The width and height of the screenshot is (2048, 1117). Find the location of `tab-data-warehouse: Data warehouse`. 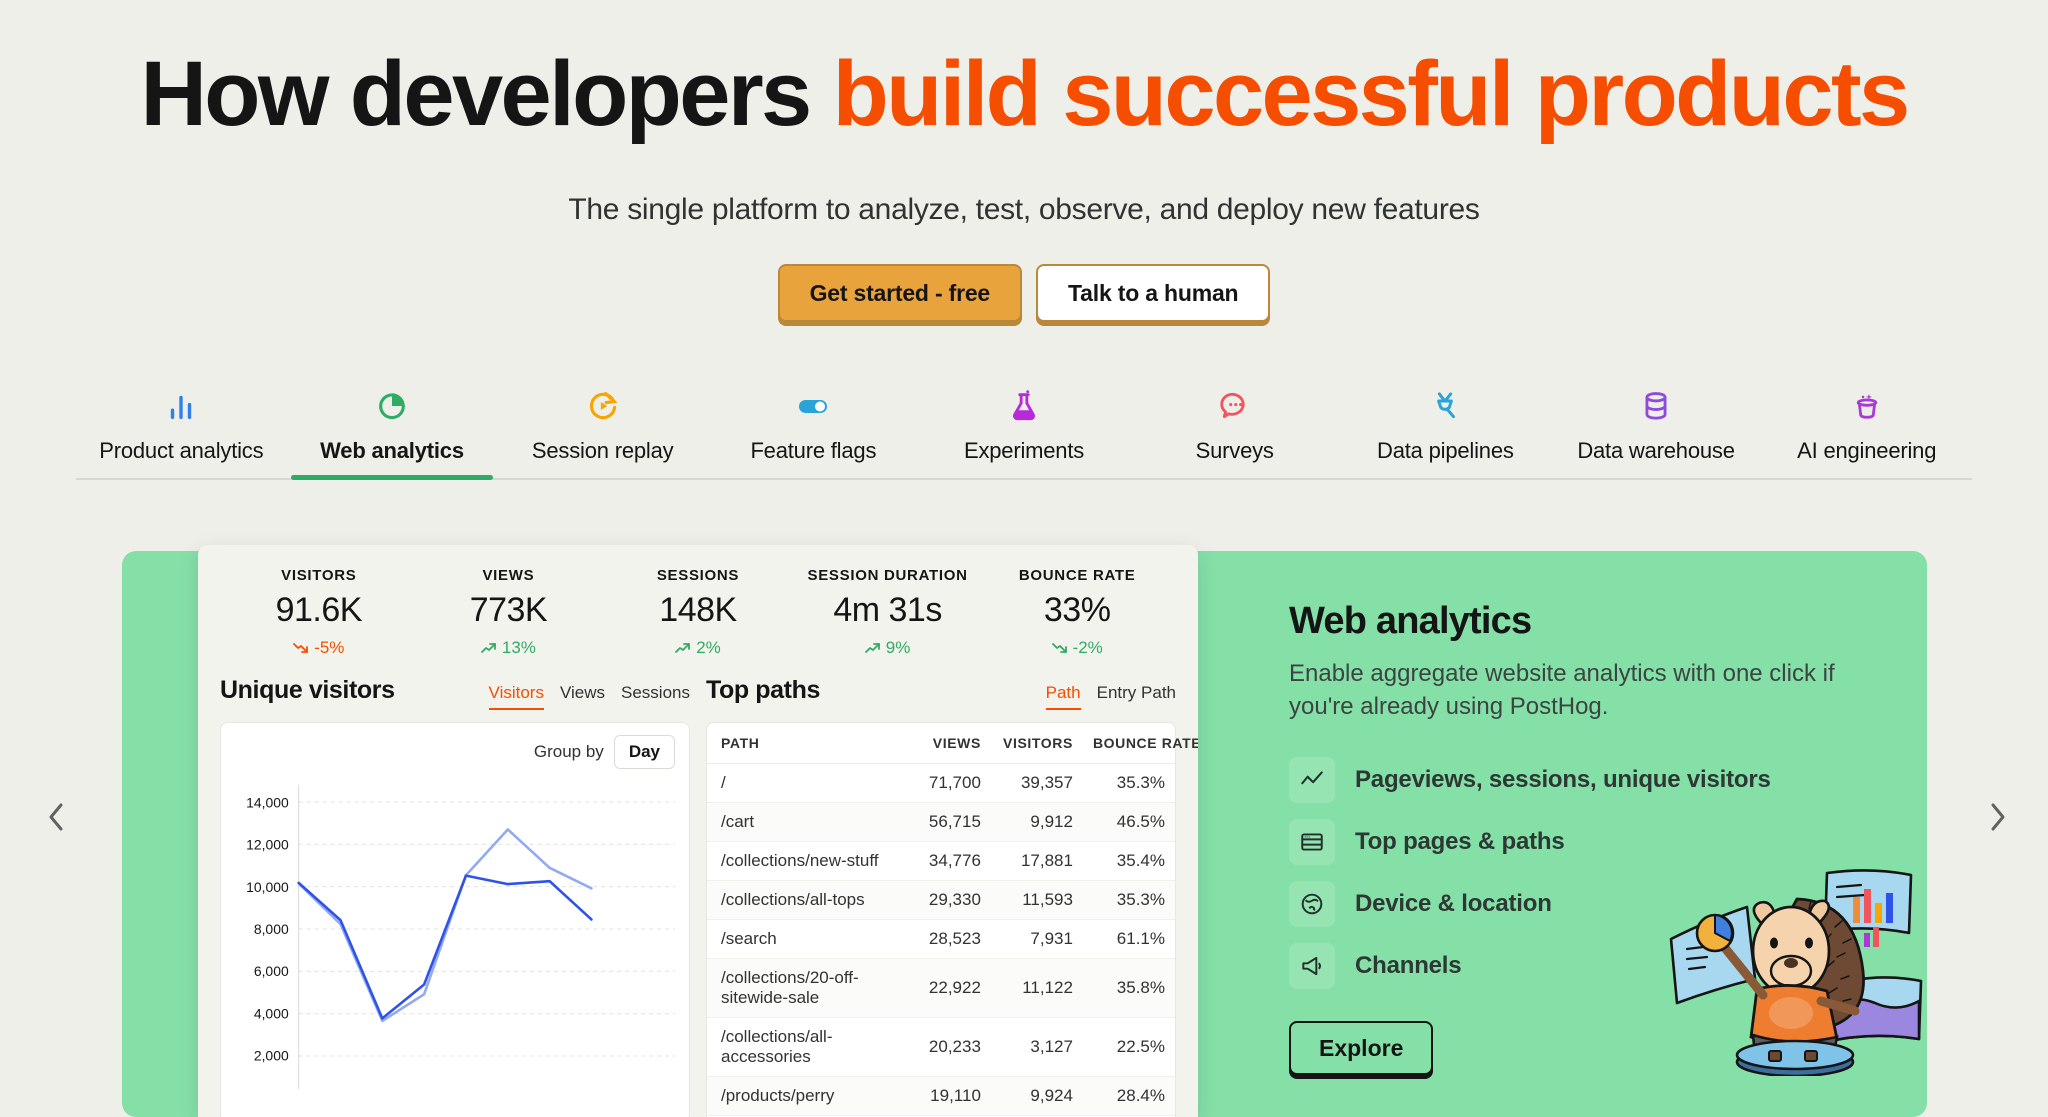

tab-data-warehouse: Data warehouse is located at coordinates (1656, 432).